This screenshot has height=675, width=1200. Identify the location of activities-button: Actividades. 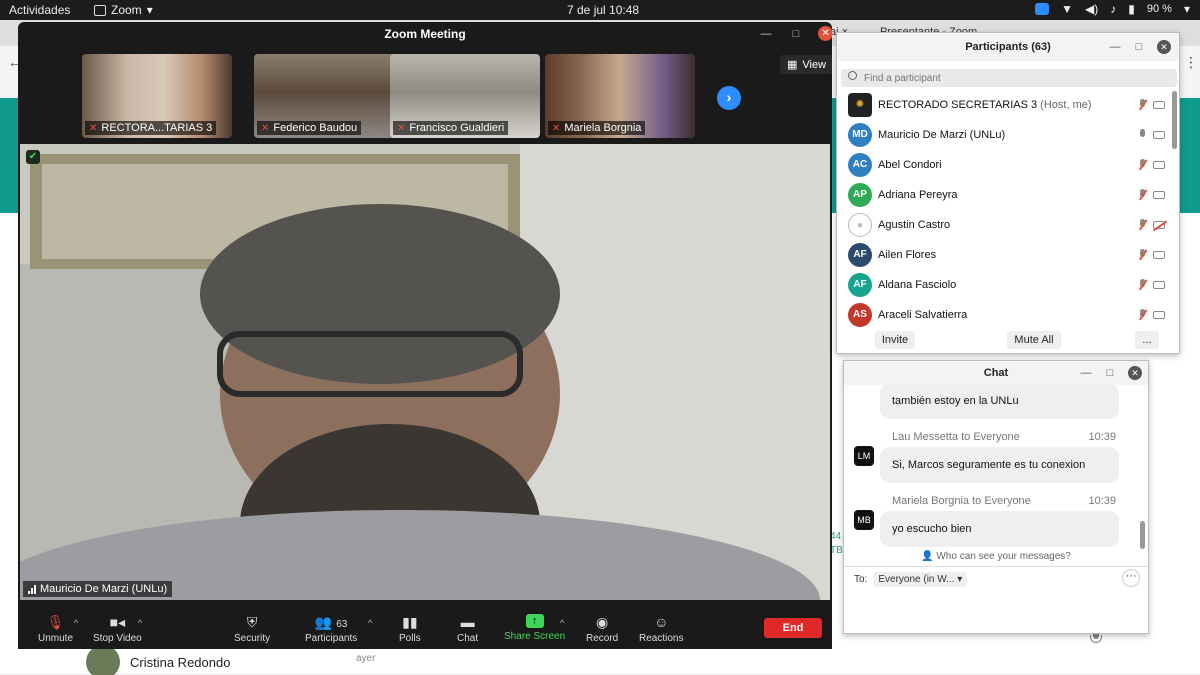
(39, 10).